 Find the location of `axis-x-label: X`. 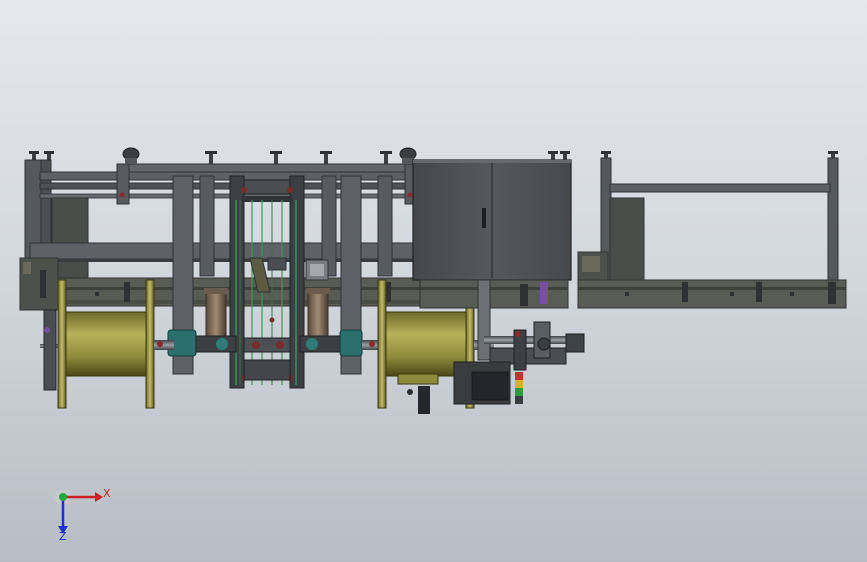

axis-x-label: X is located at coordinates (107, 493).